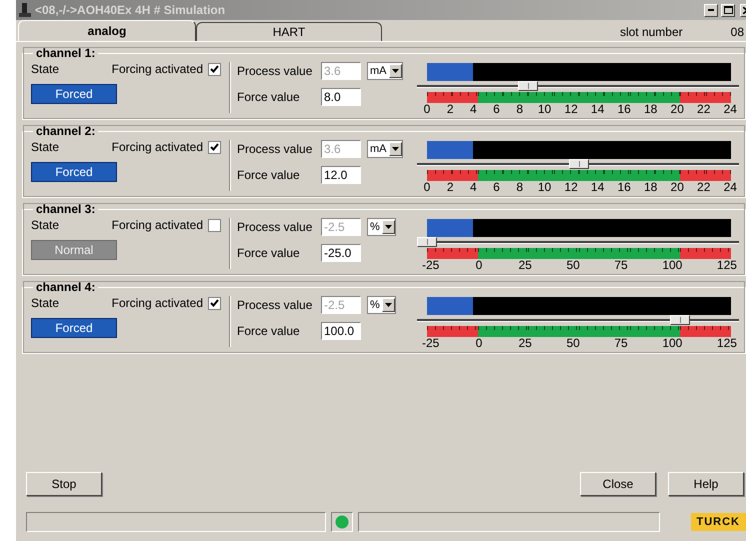 This screenshot has width=746, height=541. Describe the element at coordinates (289, 31) in the screenshot. I see `tab: HART` at that location.